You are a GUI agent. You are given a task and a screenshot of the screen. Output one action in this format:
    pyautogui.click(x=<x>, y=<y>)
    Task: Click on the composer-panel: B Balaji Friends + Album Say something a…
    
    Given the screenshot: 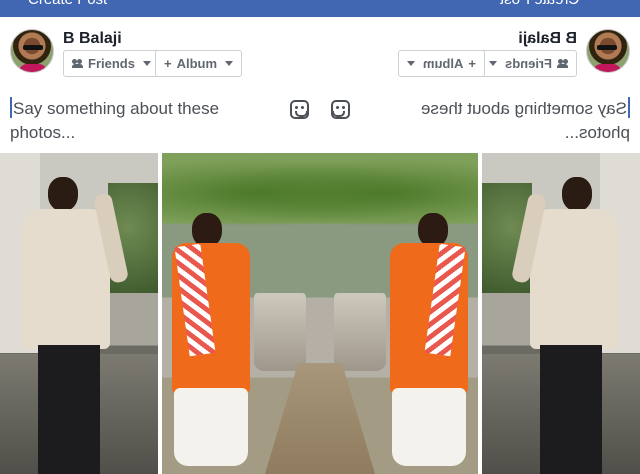 What is the action you would take?
    pyautogui.click(x=160, y=85)
    